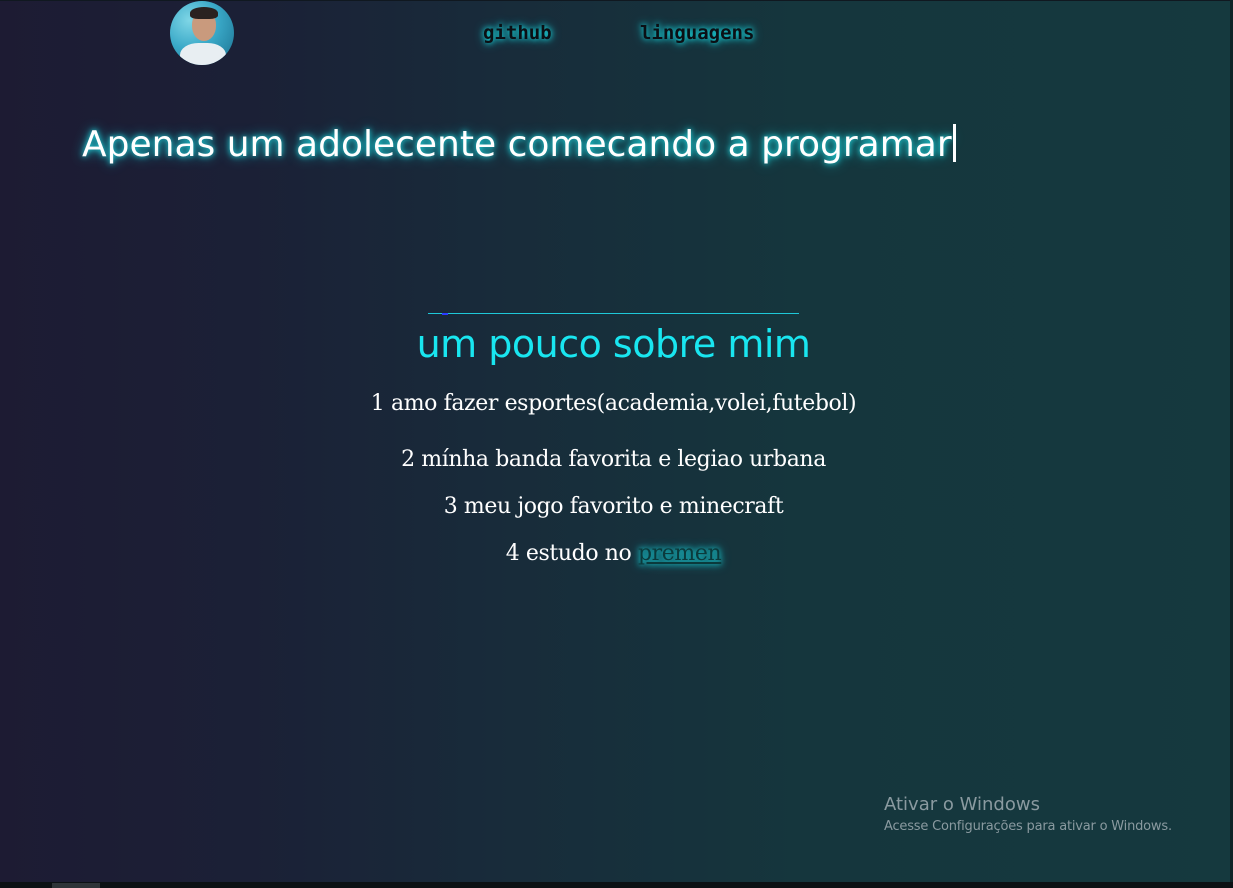 The image size is (1233, 888). Describe the element at coordinates (445, 314) in the screenshot. I see `divider-accent` at that location.